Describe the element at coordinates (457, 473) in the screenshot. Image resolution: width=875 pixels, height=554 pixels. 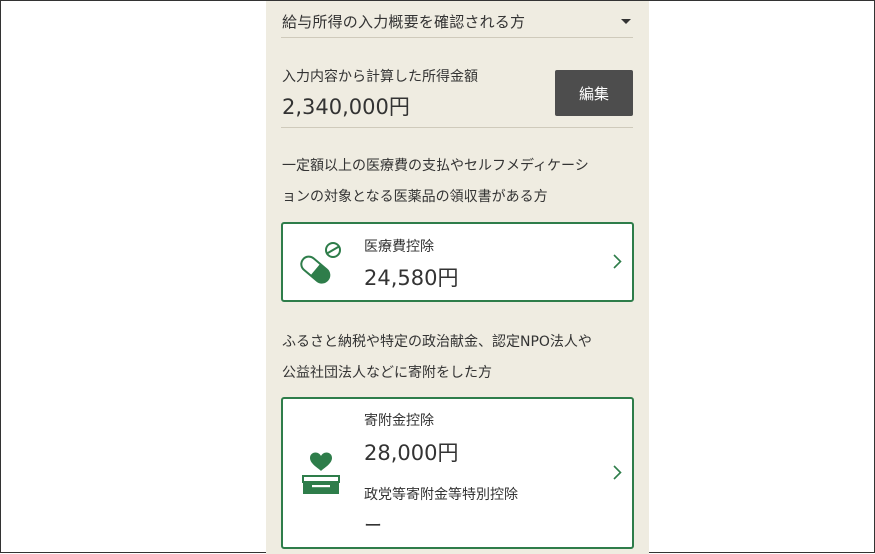
I see `donation-deduction-card: 寄附金控除 28,000円 政党等寄附金等特別控除 ー` at that location.